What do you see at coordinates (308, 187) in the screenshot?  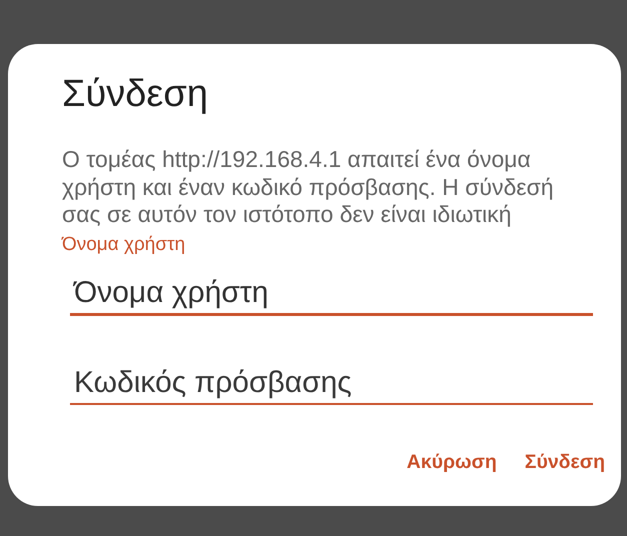 I see `dialog-message: Ο τομέας http://192.168.4.1 απαιτεί ένα όνομα χρήστη και έναν κωδικό πρόσβασης. Η σύνδεσή σας σε αυτόν τον ιστότοπο δεν είναι ιδιωτική` at bounding box center [308, 187].